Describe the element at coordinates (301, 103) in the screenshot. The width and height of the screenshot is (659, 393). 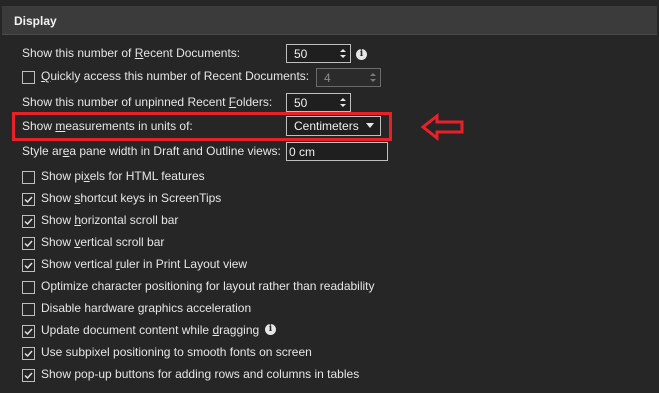
I see `unpinned-folders-value: 50` at that location.